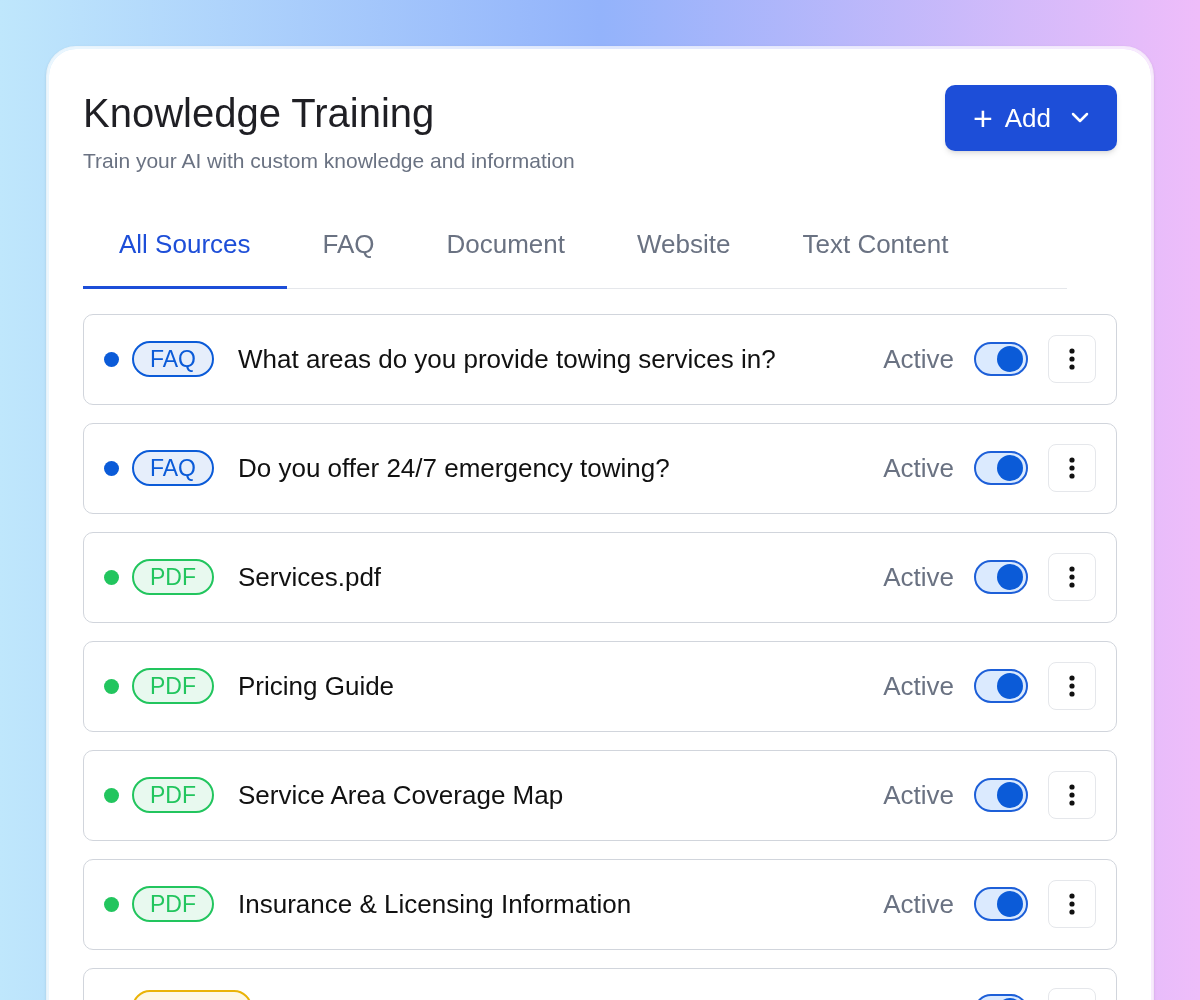 Image resolution: width=1200 pixels, height=1000 pixels. What do you see at coordinates (185, 255) in the screenshot?
I see `tab: All Sources` at bounding box center [185, 255].